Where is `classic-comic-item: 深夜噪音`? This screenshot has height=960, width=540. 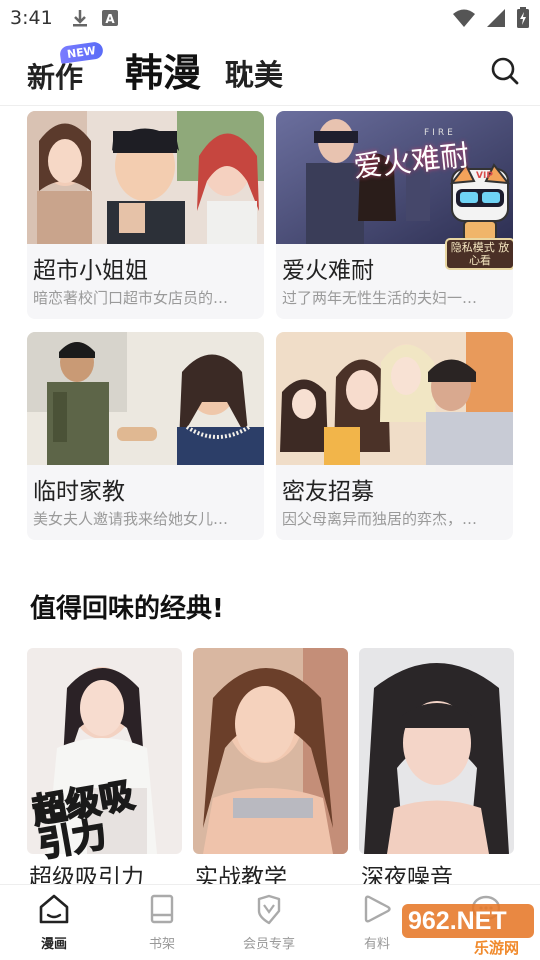
classic-comic-item: 深夜噪音 is located at coordinates (436, 769).